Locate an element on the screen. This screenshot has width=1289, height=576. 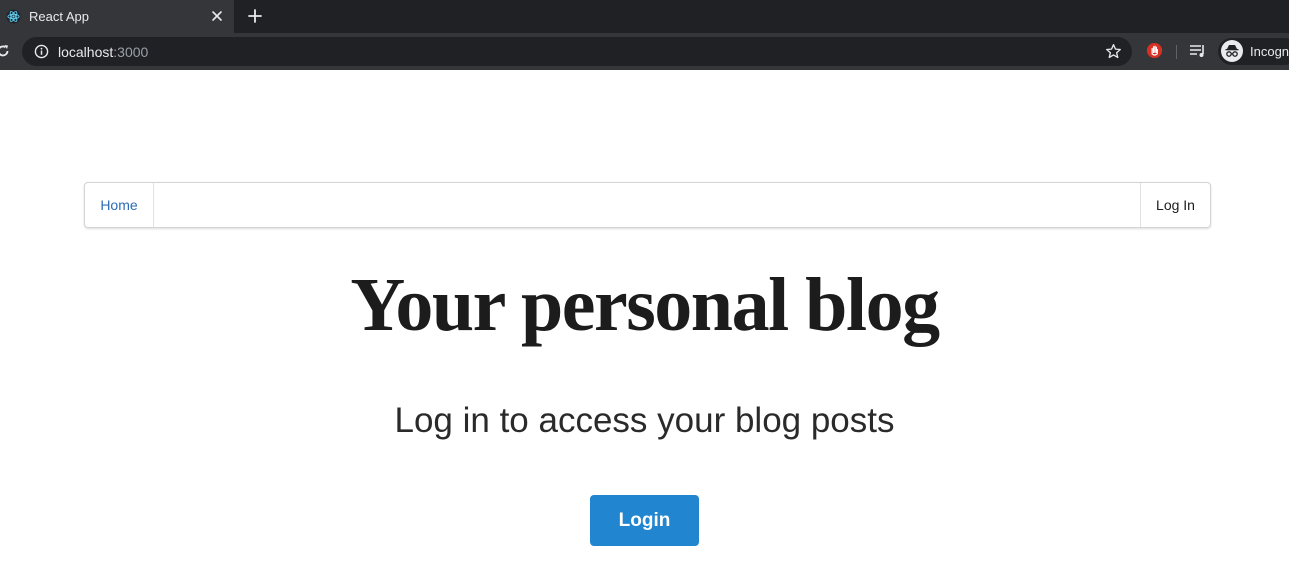
info-icon is located at coordinates (41, 51).